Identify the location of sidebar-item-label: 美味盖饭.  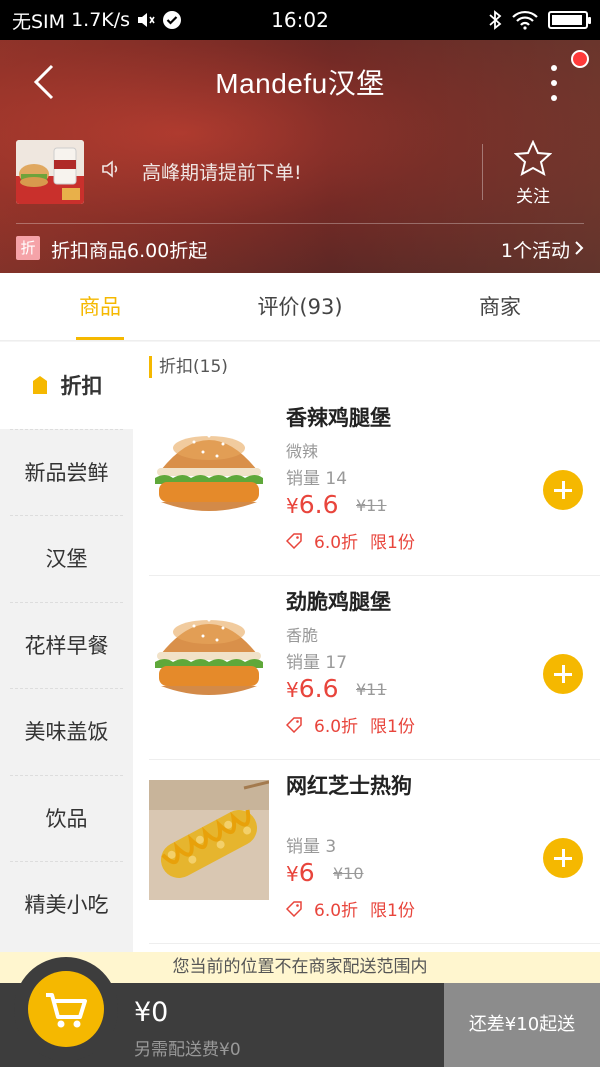
(66, 732).